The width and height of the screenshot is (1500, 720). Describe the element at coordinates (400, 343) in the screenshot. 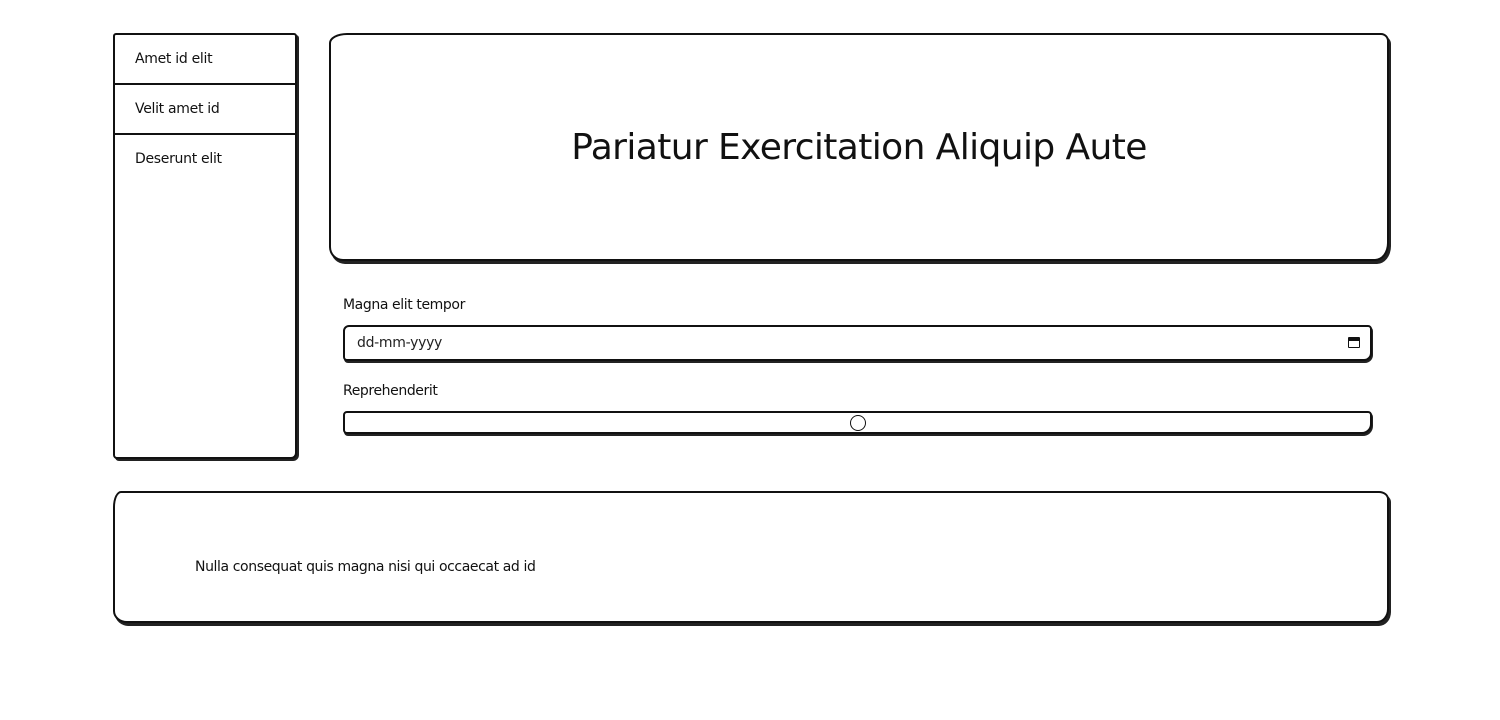

I see `date-placeholder: dd-mm-yyyy` at that location.